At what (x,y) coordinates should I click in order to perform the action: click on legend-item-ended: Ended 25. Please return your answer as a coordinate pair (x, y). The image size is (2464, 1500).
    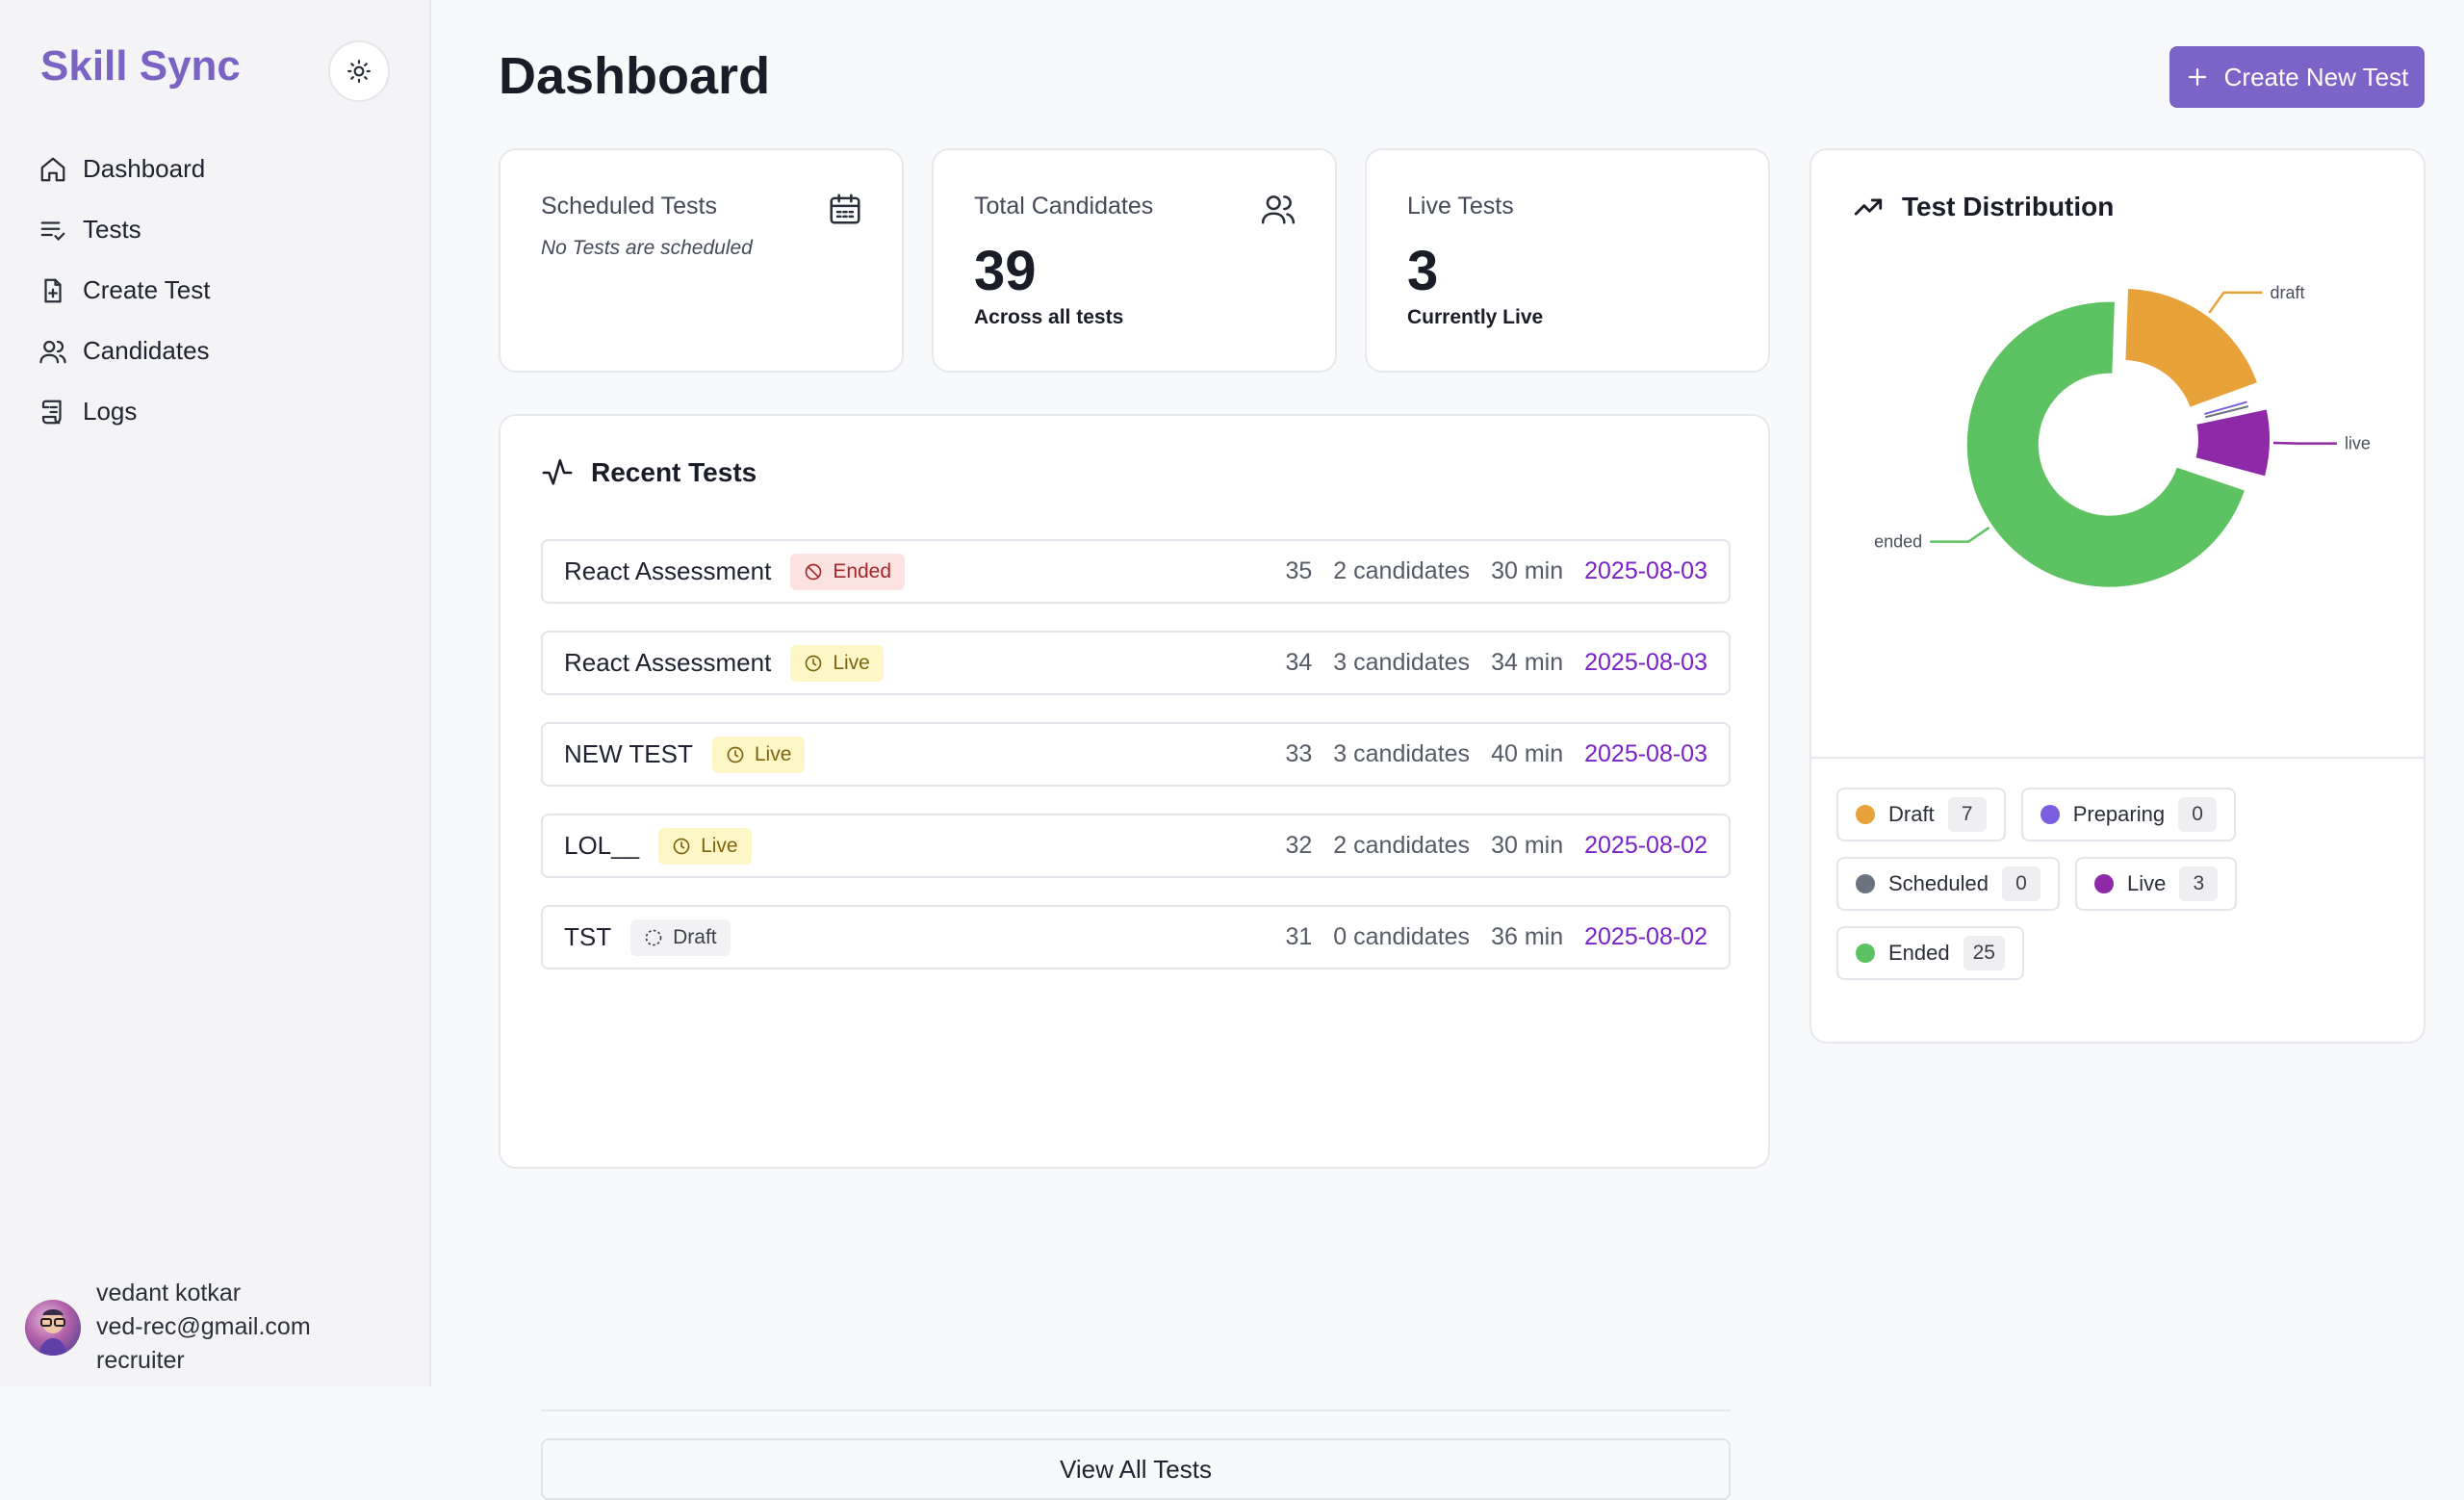
    Looking at the image, I should click on (1930, 953).